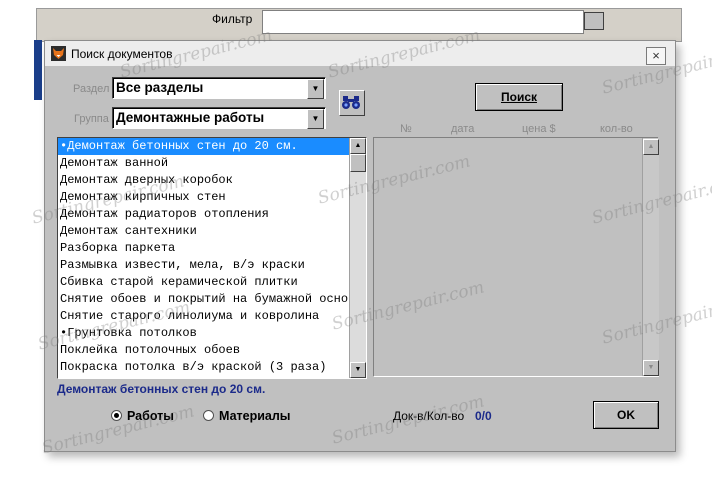  Describe the element at coordinates (255, 416) in the screenshot. I see `radio-materials-label: Материалы` at that location.